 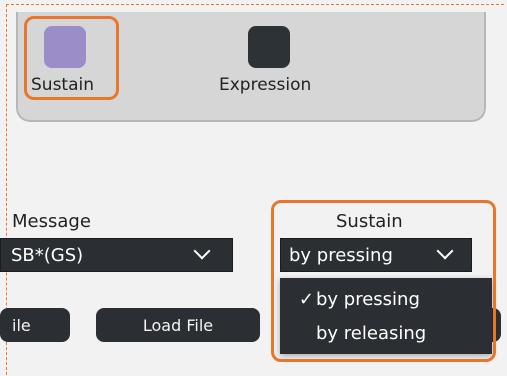 What do you see at coordinates (47, 255) in the screenshot?
I see `message-select-value: SB*(GS)` at bounding box center [47, 255].